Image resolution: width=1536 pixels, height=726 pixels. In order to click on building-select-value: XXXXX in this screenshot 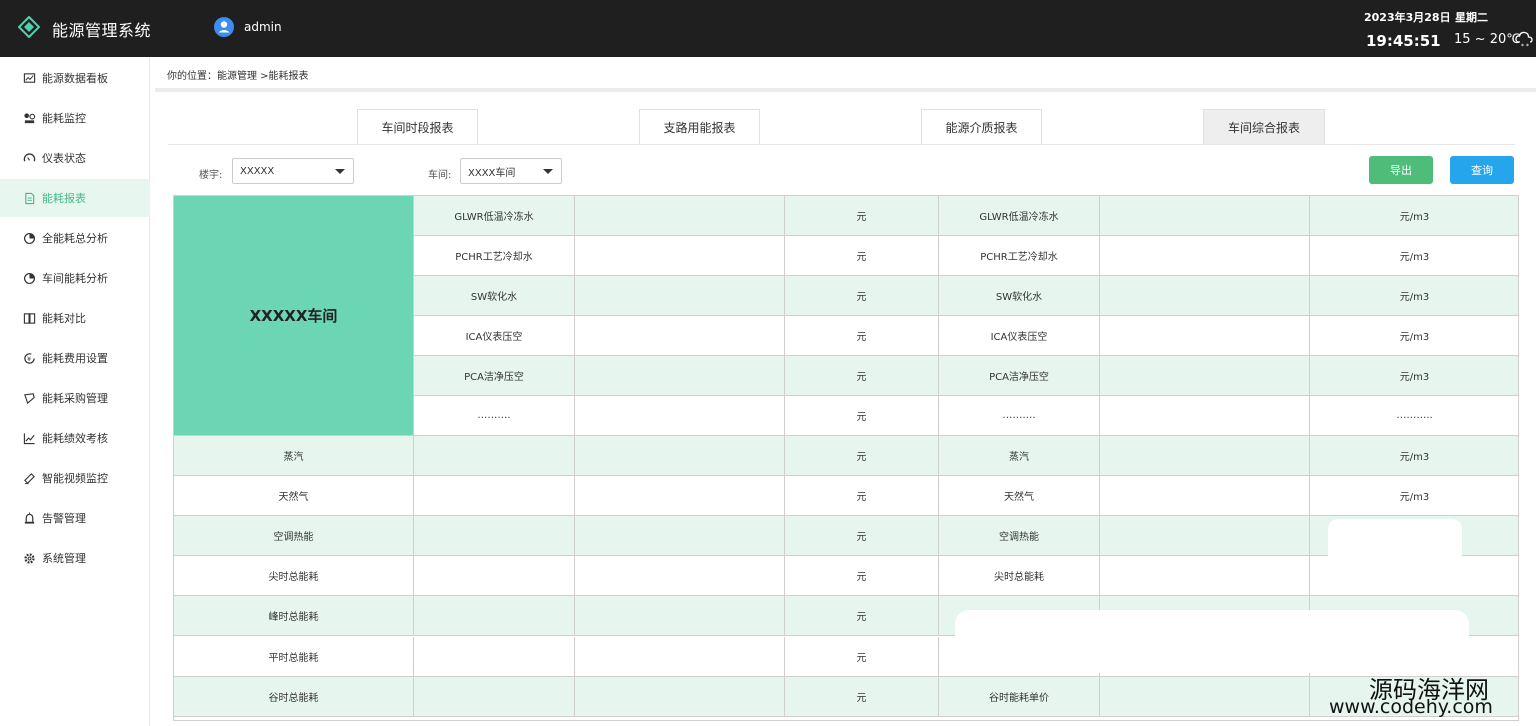, I will do `click(257, 171)`.